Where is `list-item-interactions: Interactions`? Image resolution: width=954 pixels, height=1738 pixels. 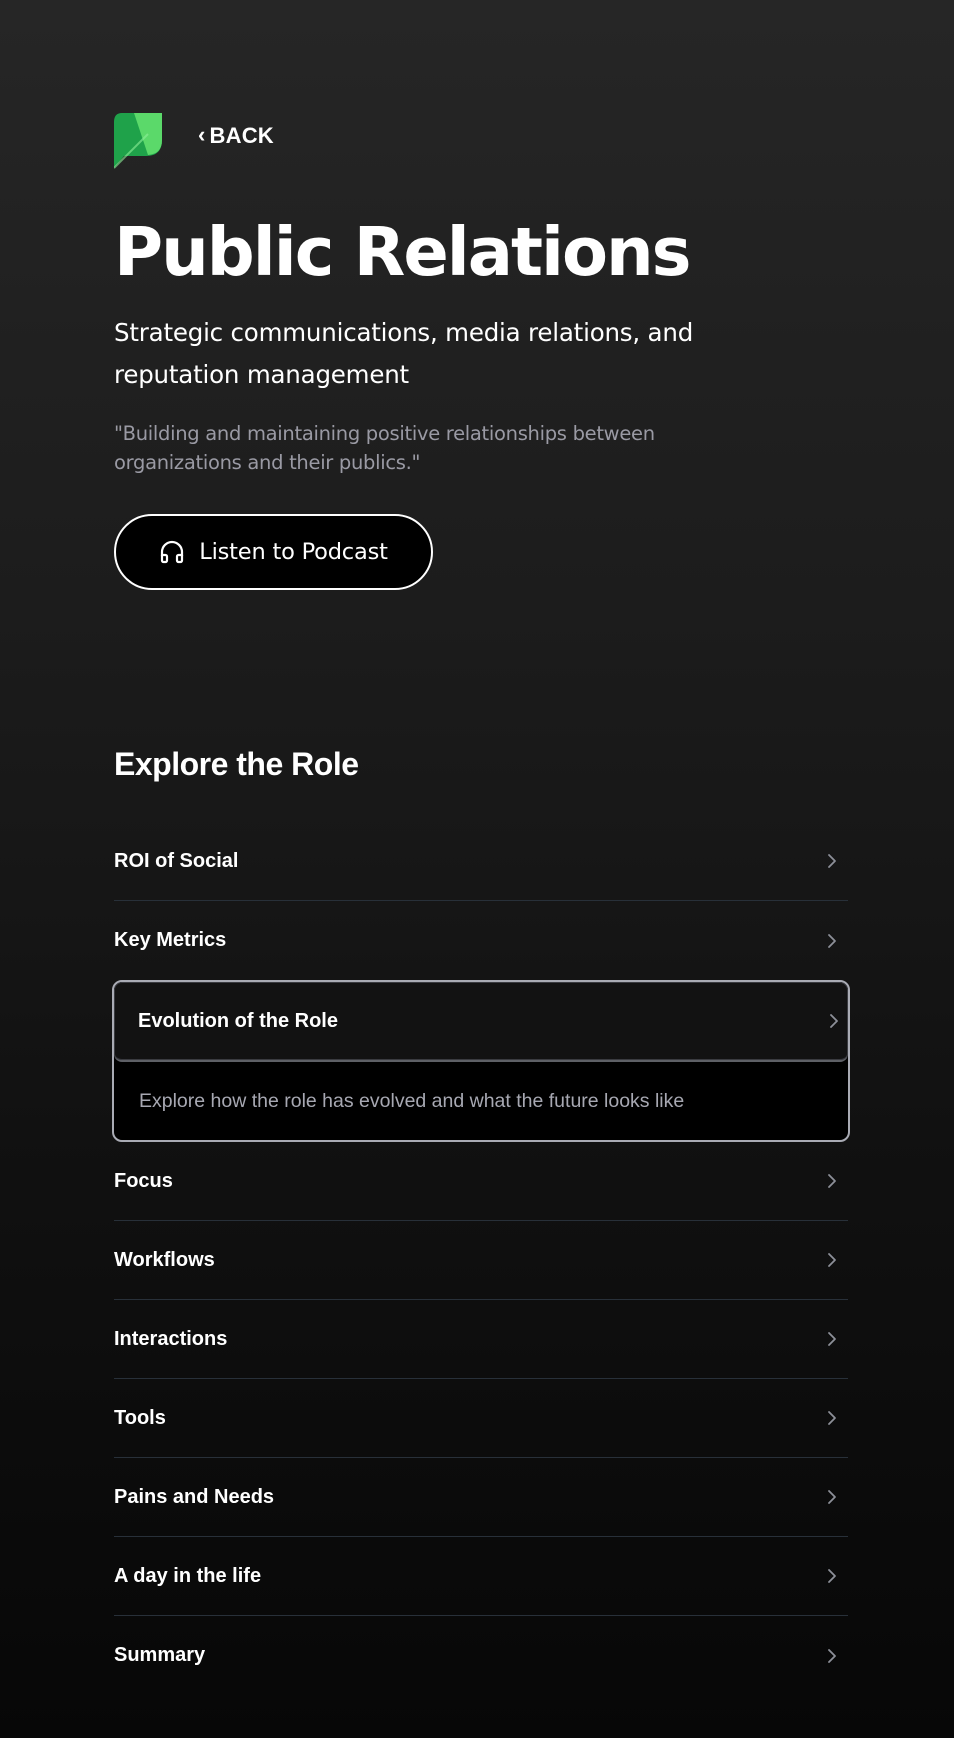
list-item-interactions: Interactions is located at coordinates (481, 1339).